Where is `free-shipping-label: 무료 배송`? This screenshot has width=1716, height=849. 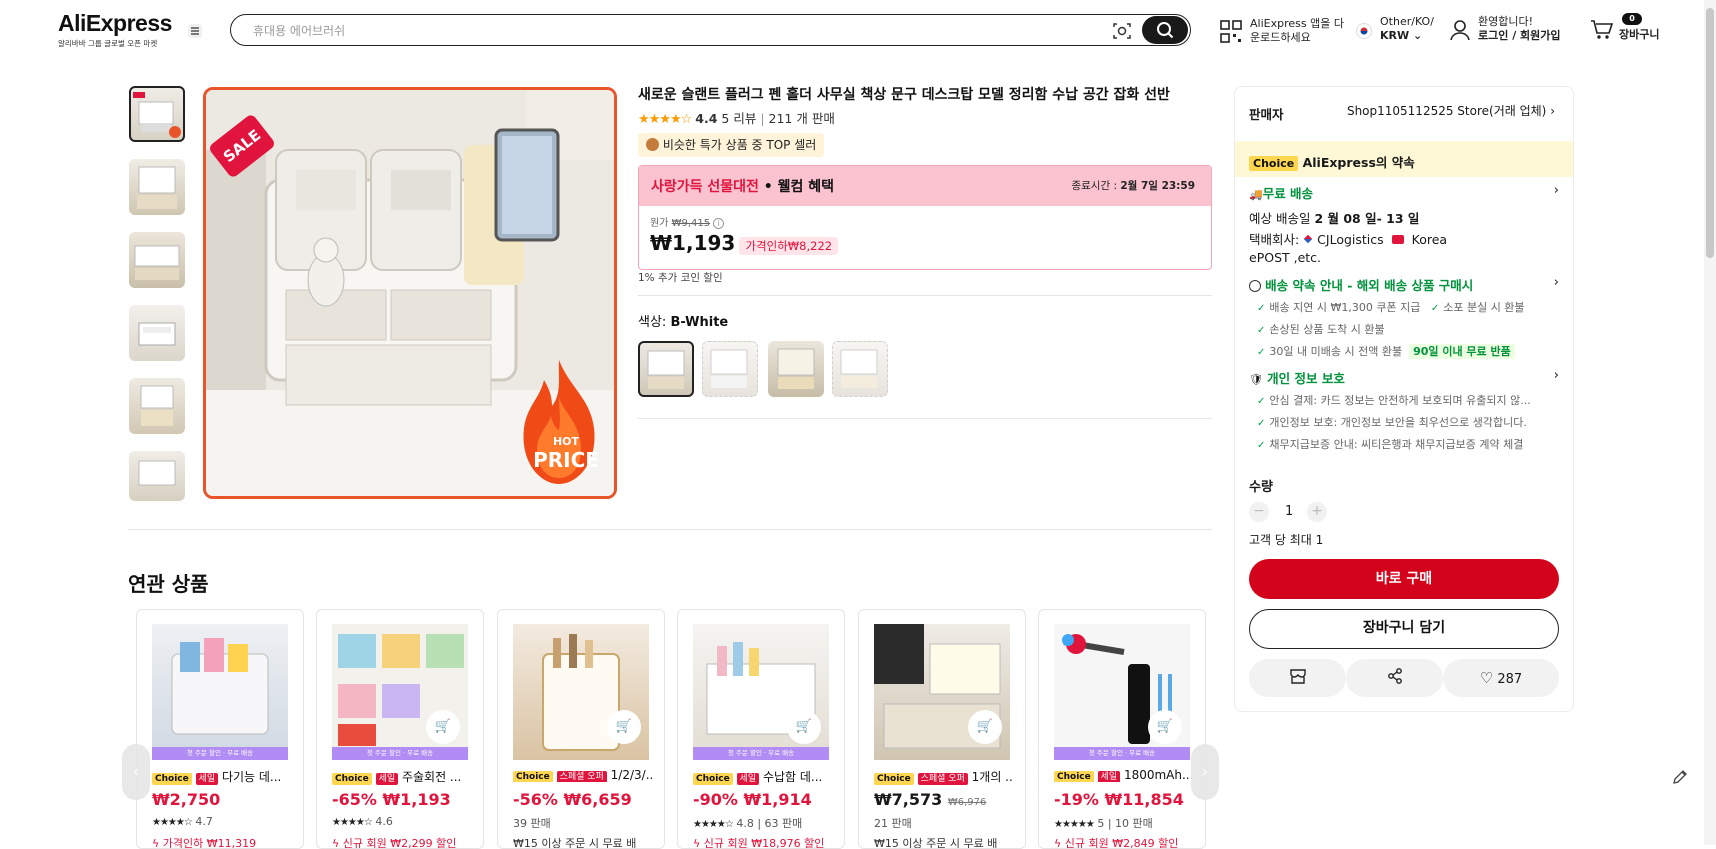 free-shipping-label: 무료 배송 is located at coordinates (1288, 193).